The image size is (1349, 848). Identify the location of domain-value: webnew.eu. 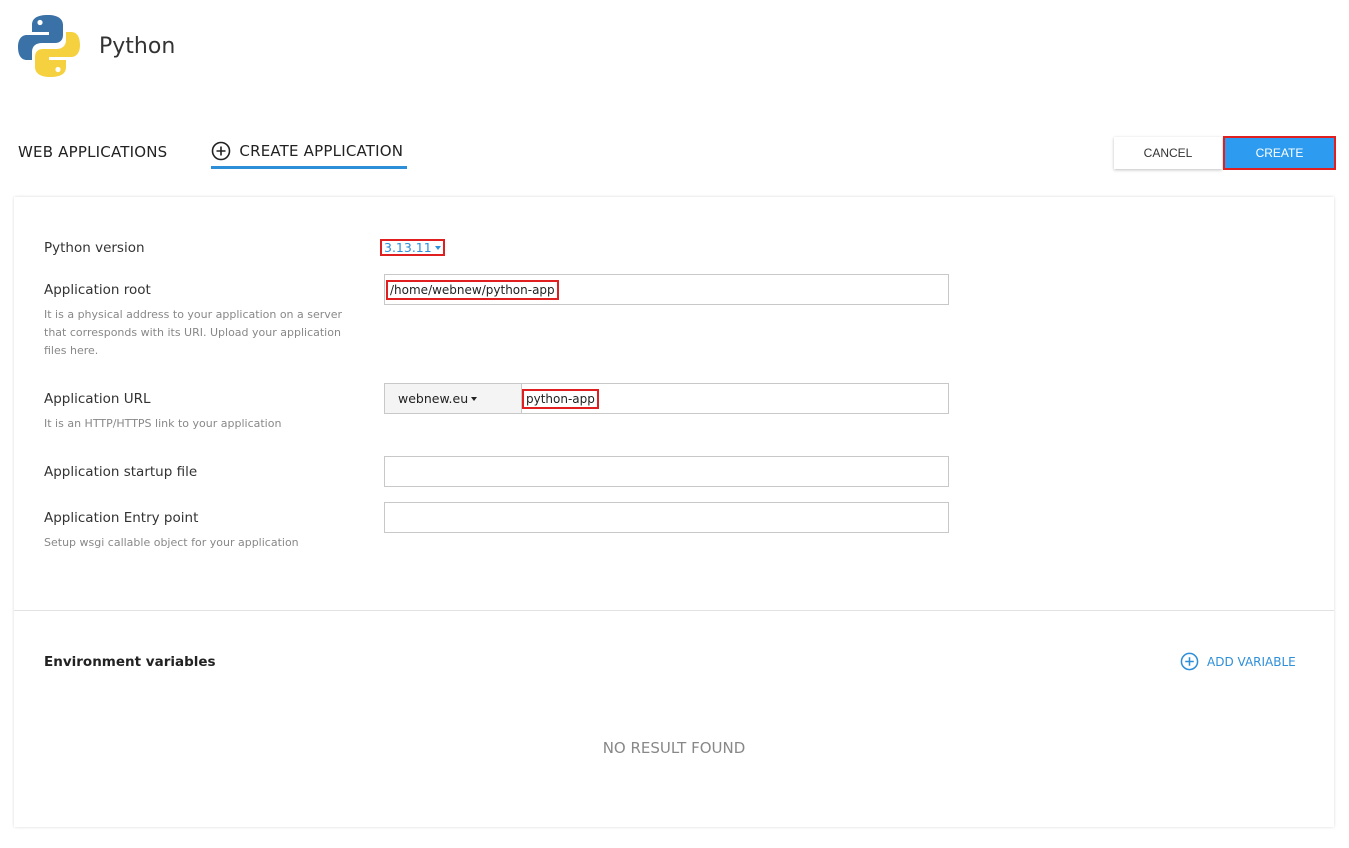
(433, 398).